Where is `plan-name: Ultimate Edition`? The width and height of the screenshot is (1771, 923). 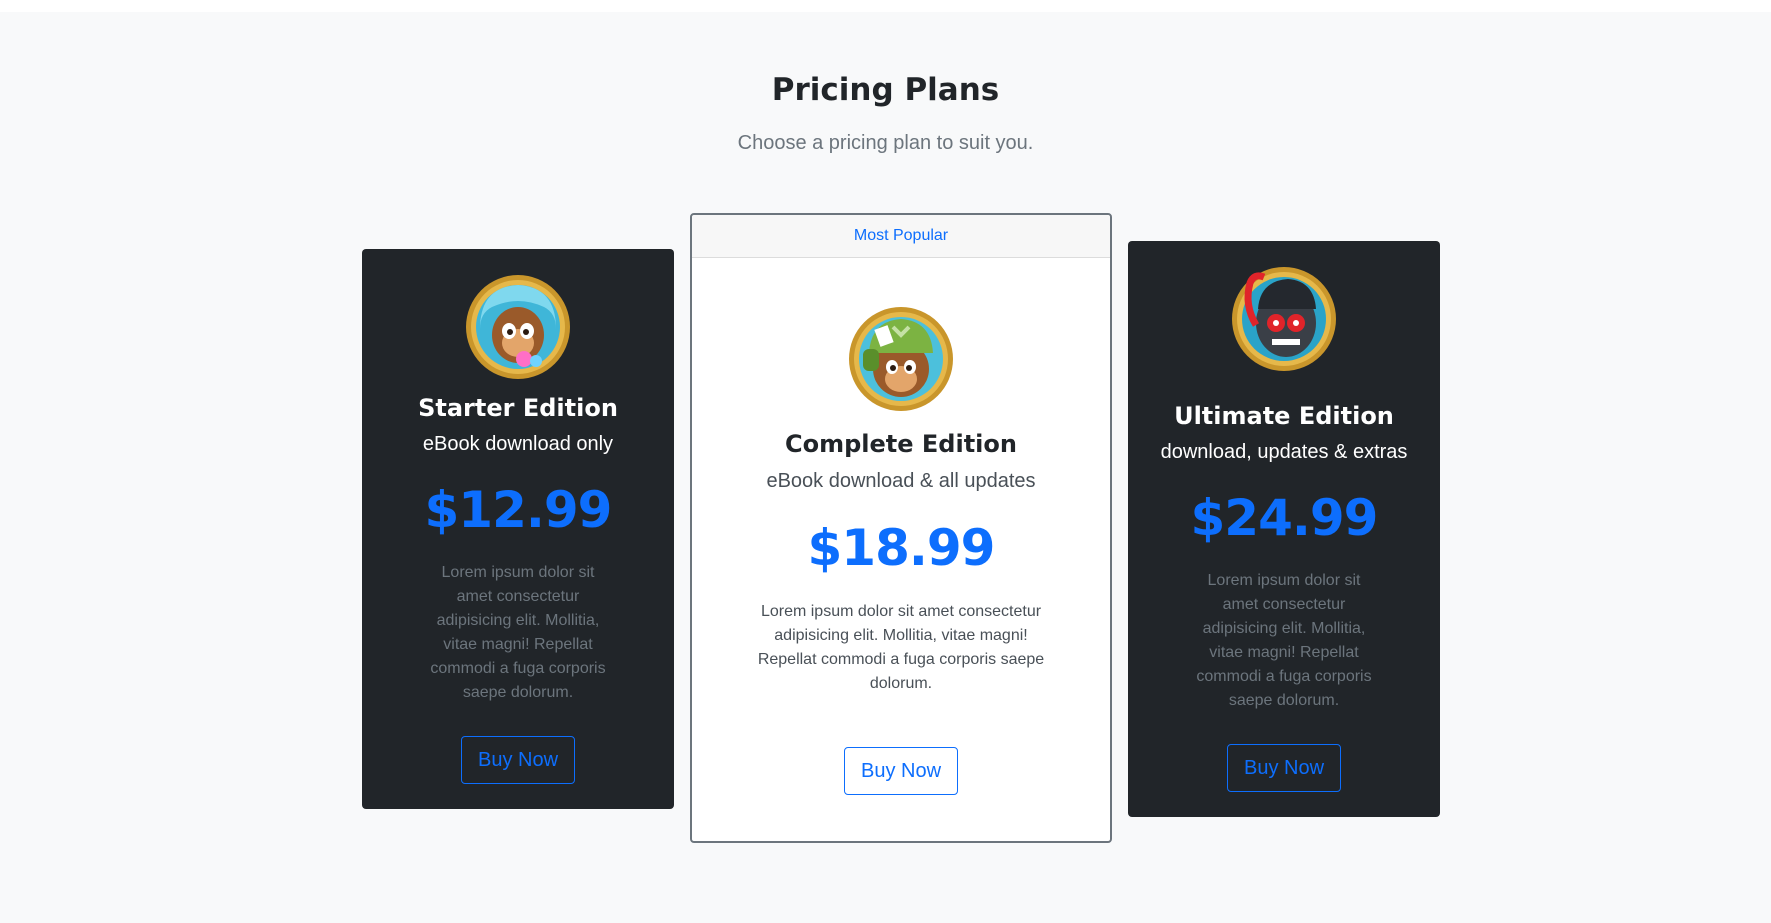
plan-name: Ultimate Edition is located at coordinates (1284, 416).